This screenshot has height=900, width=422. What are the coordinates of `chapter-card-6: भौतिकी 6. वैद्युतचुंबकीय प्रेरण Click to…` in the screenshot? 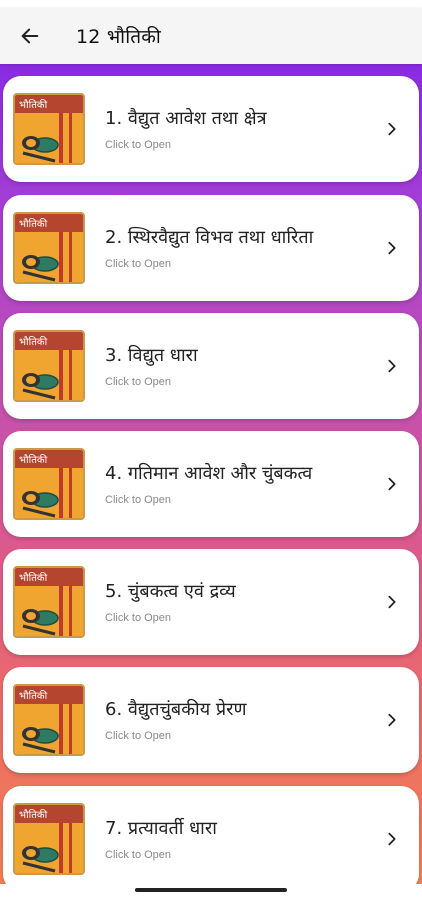 It's located at (211, 720).